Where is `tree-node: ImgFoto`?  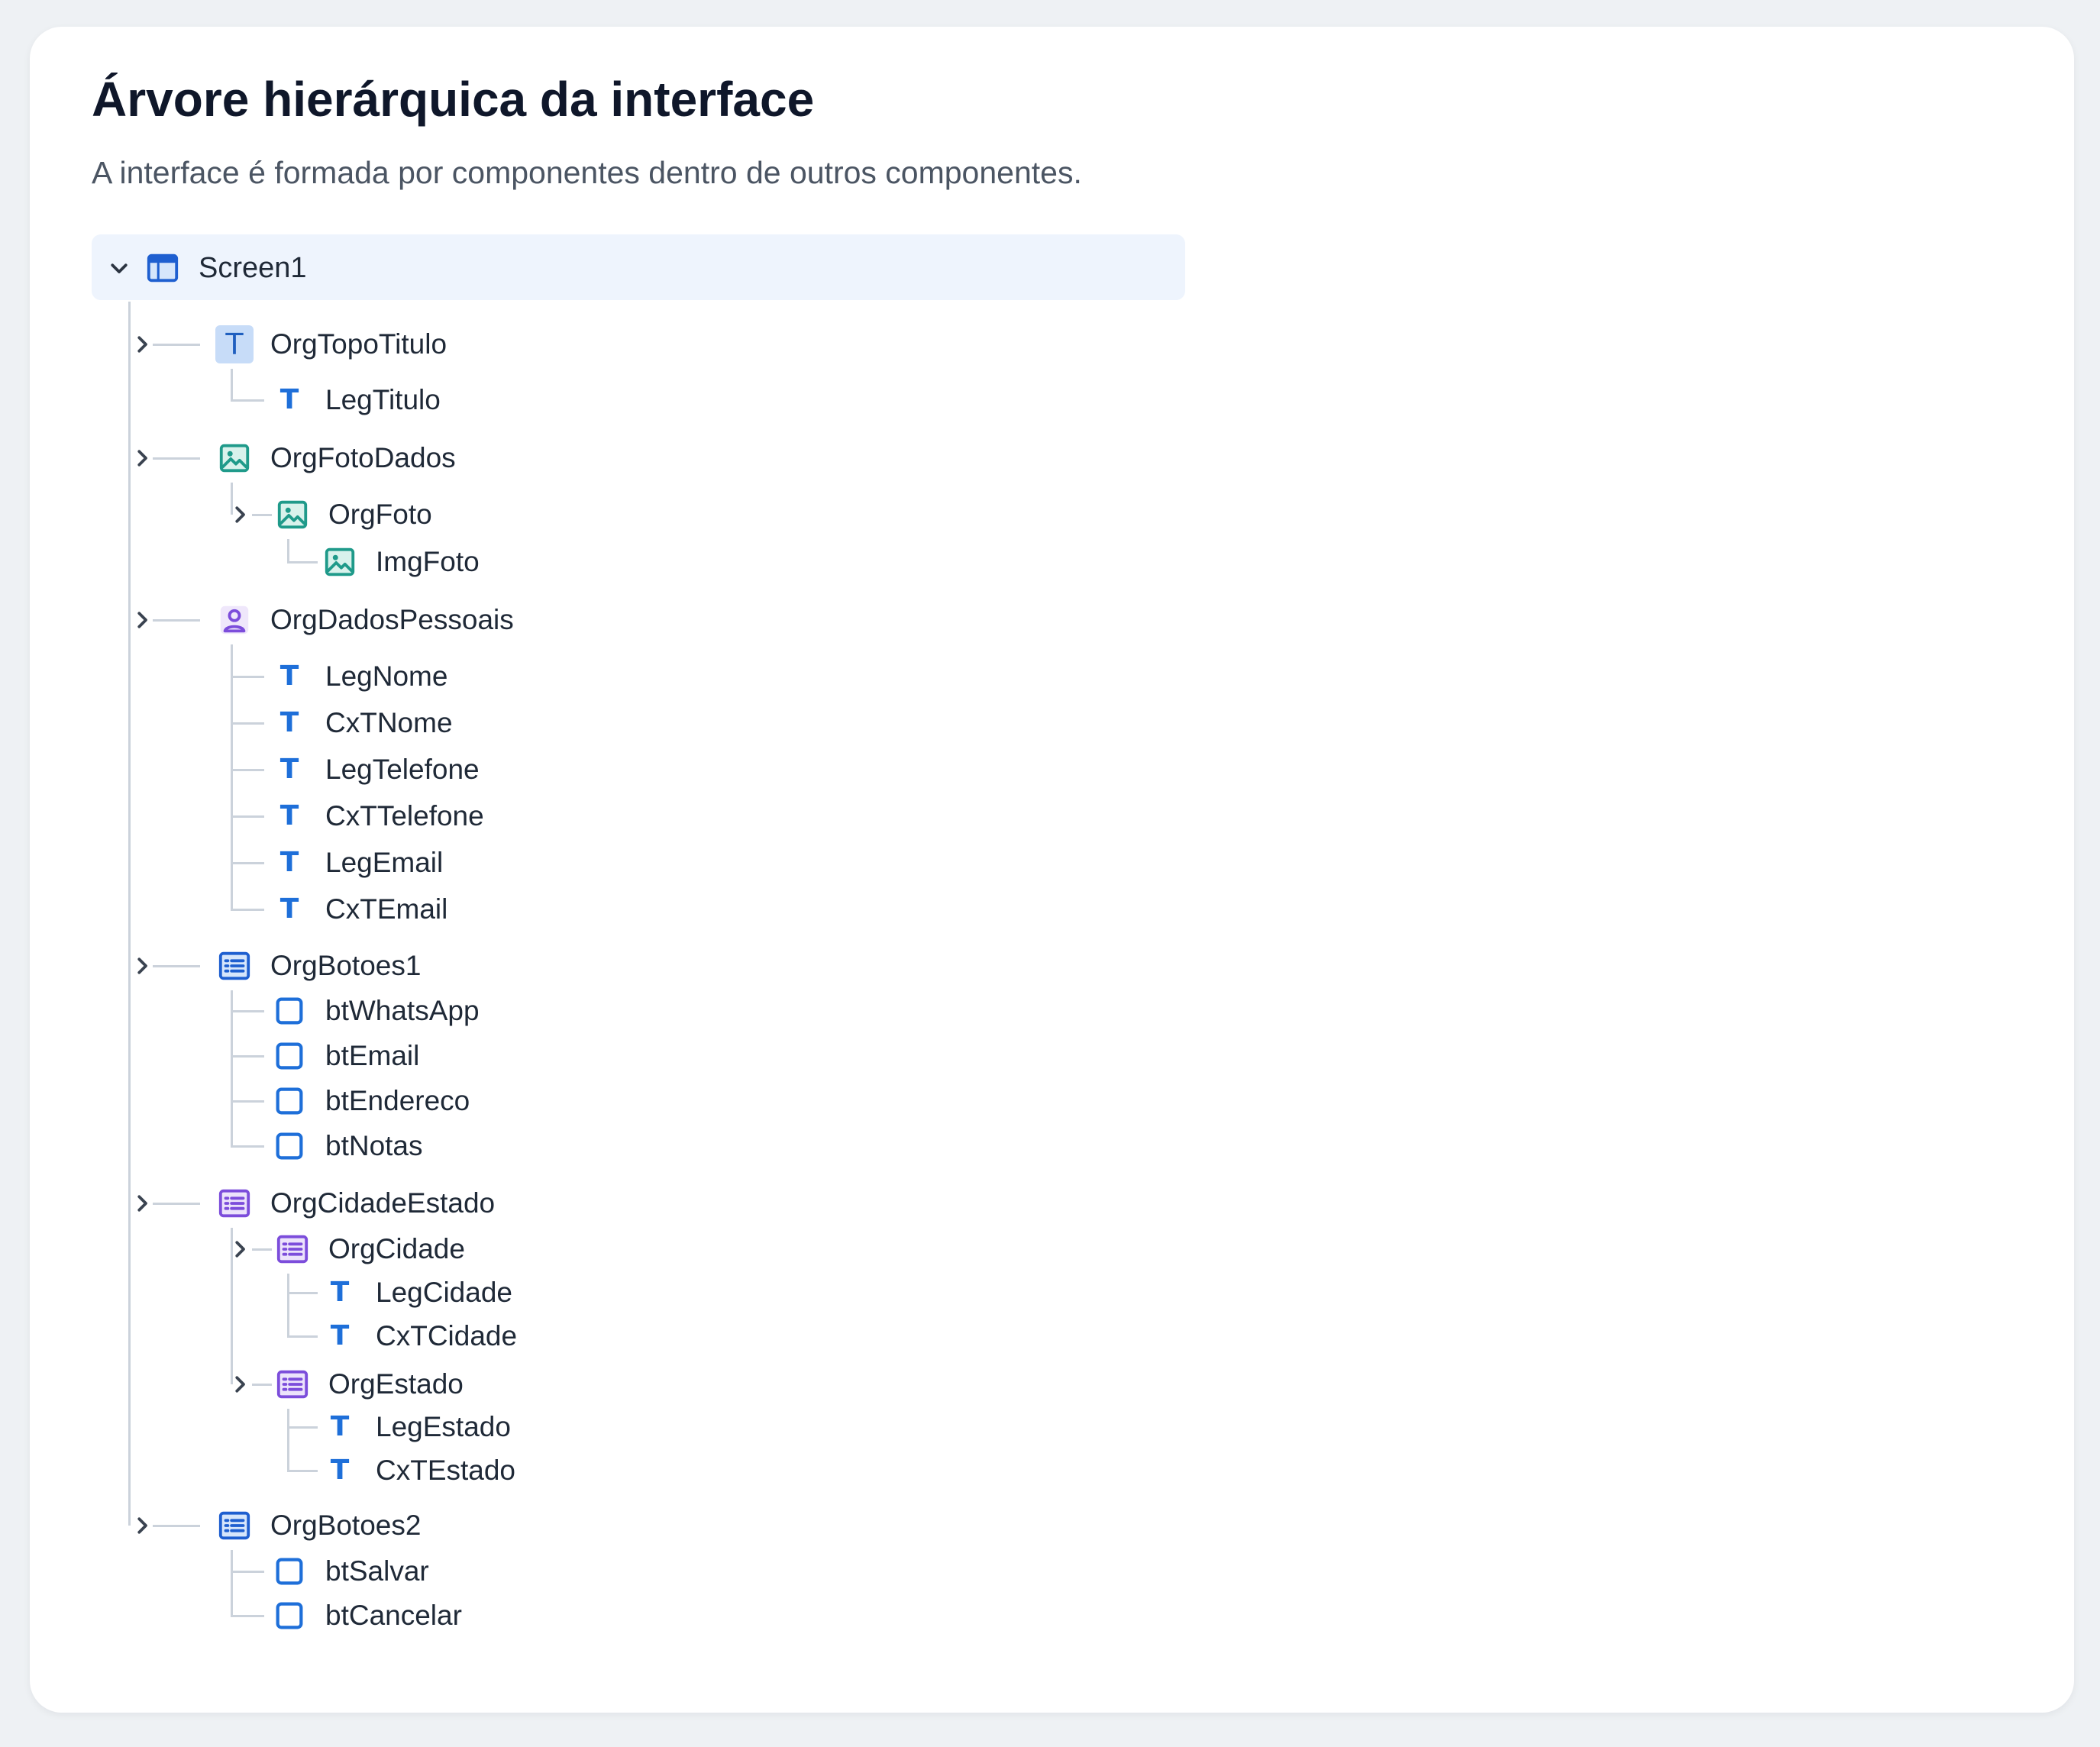 tree-node: ImgFoto is located at coordinates (400, 562).